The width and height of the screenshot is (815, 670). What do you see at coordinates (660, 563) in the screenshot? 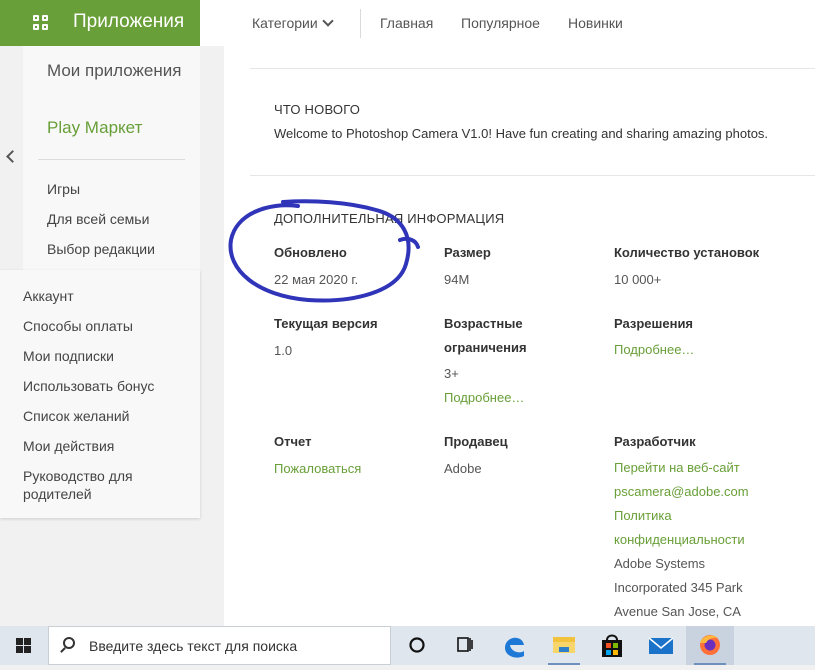
I see `developer-address-line1: Adobe Systems` at bounding box center [660, 563].